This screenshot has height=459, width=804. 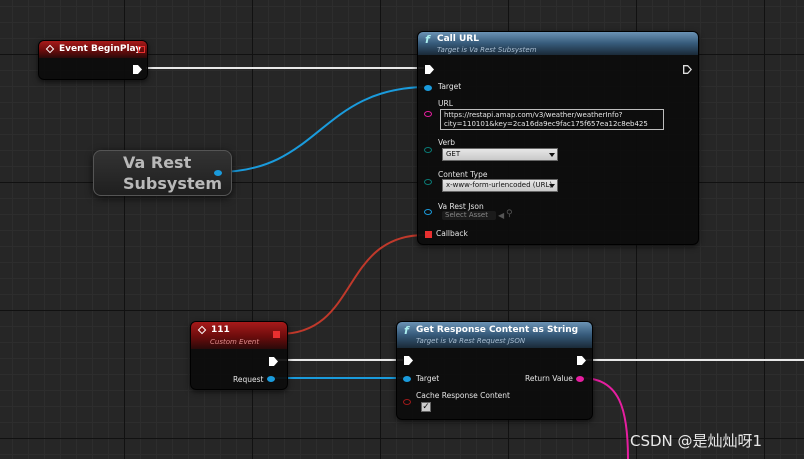 What do you see at coordinates (428, 150) in the screenshot?
I see `verb-pin` at bounding box center [428, 150].